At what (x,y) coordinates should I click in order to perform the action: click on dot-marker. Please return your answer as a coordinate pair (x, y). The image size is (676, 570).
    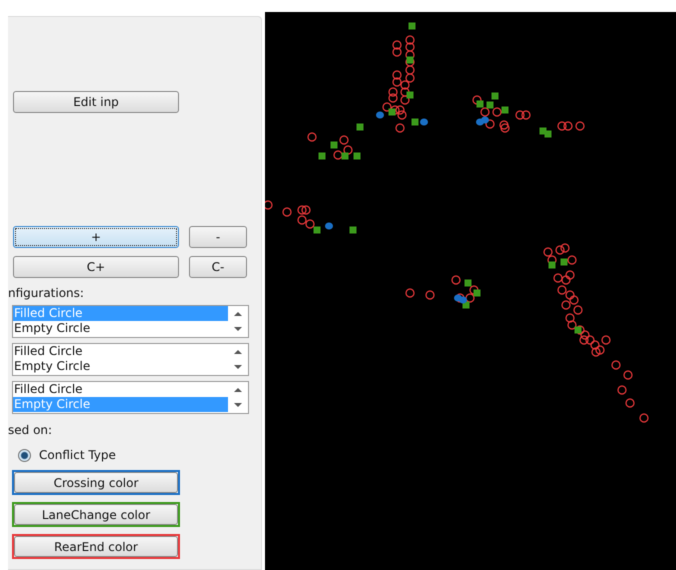
    Looking at the image, I should click on (329, 226).